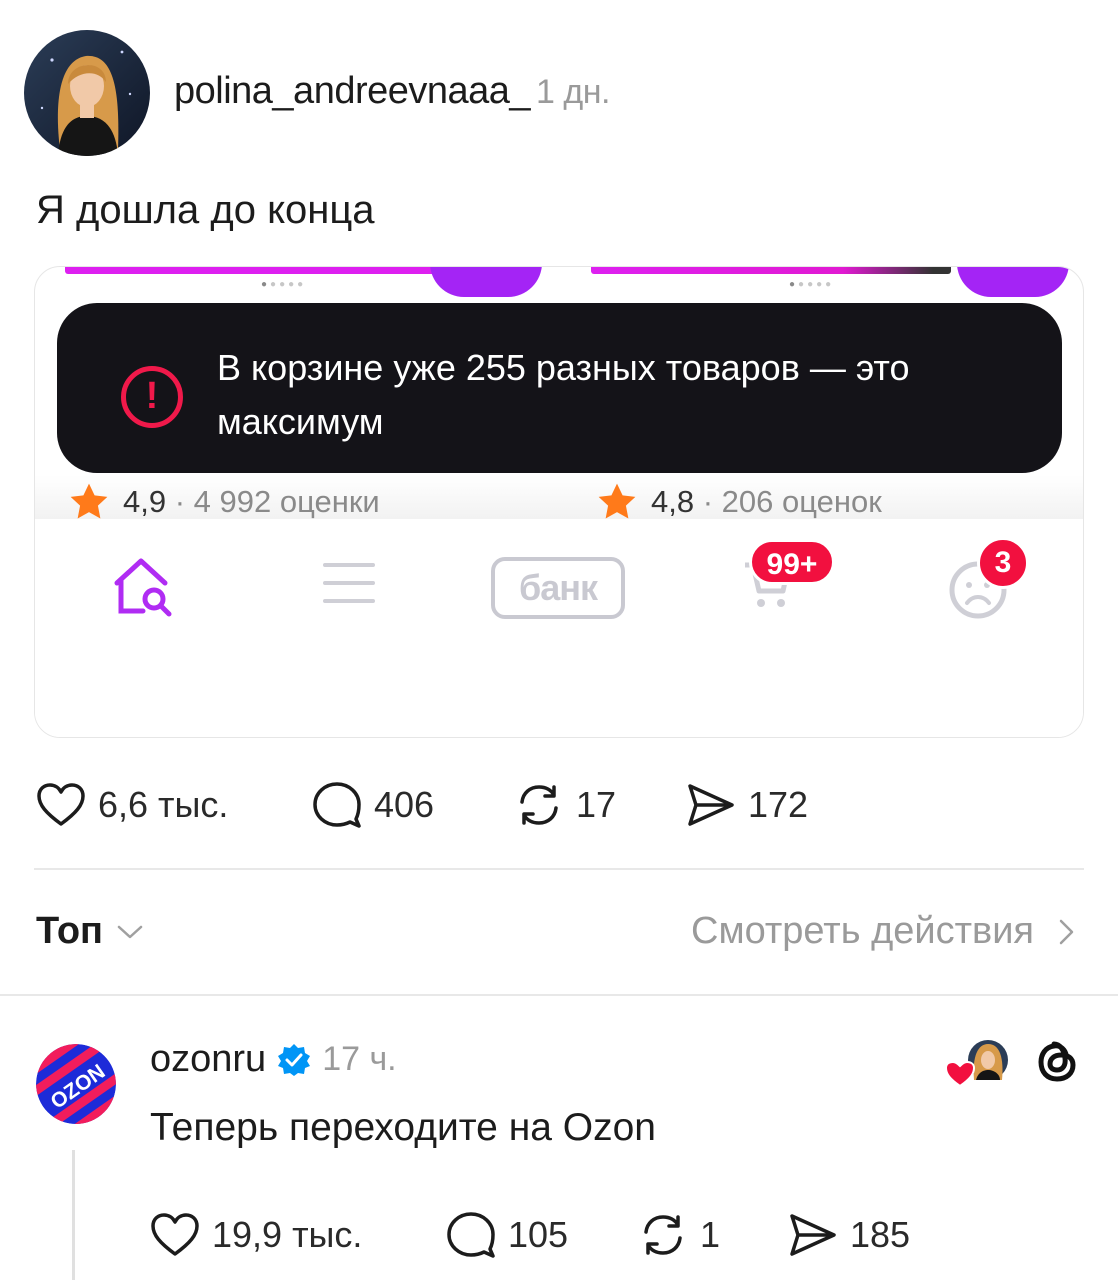  Describe the element at coordinates (403, 1127) in the screenshot. I see `reply-text: Теперь переходите на Ozon` at that location.